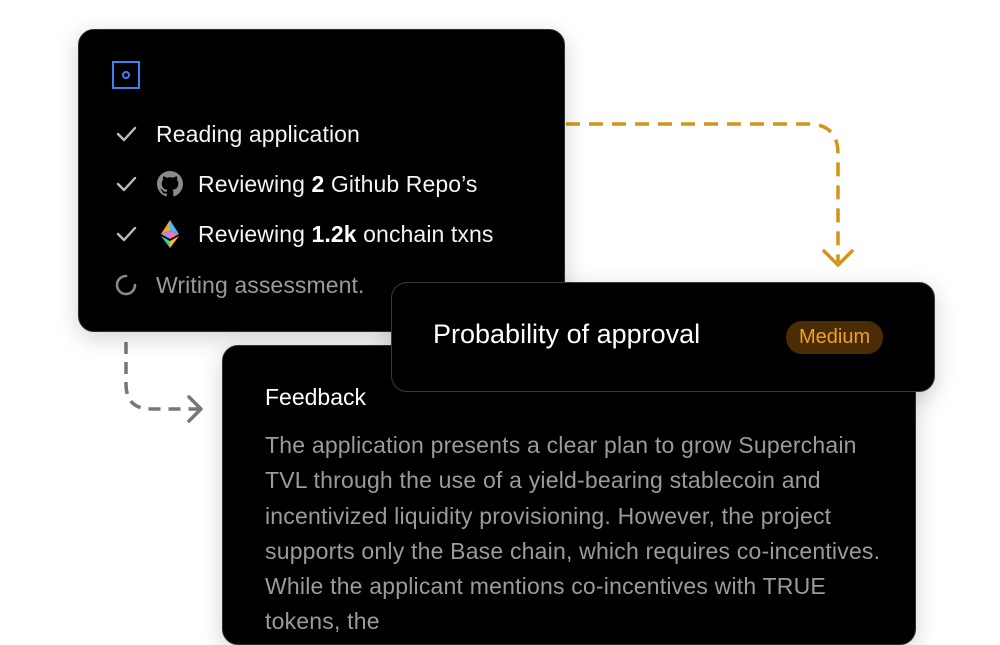  What do you see at coordinates (567, 334) in the screenshot?
I see `approval-probability-label: Probability of approval` at bounding box center [567, 334].